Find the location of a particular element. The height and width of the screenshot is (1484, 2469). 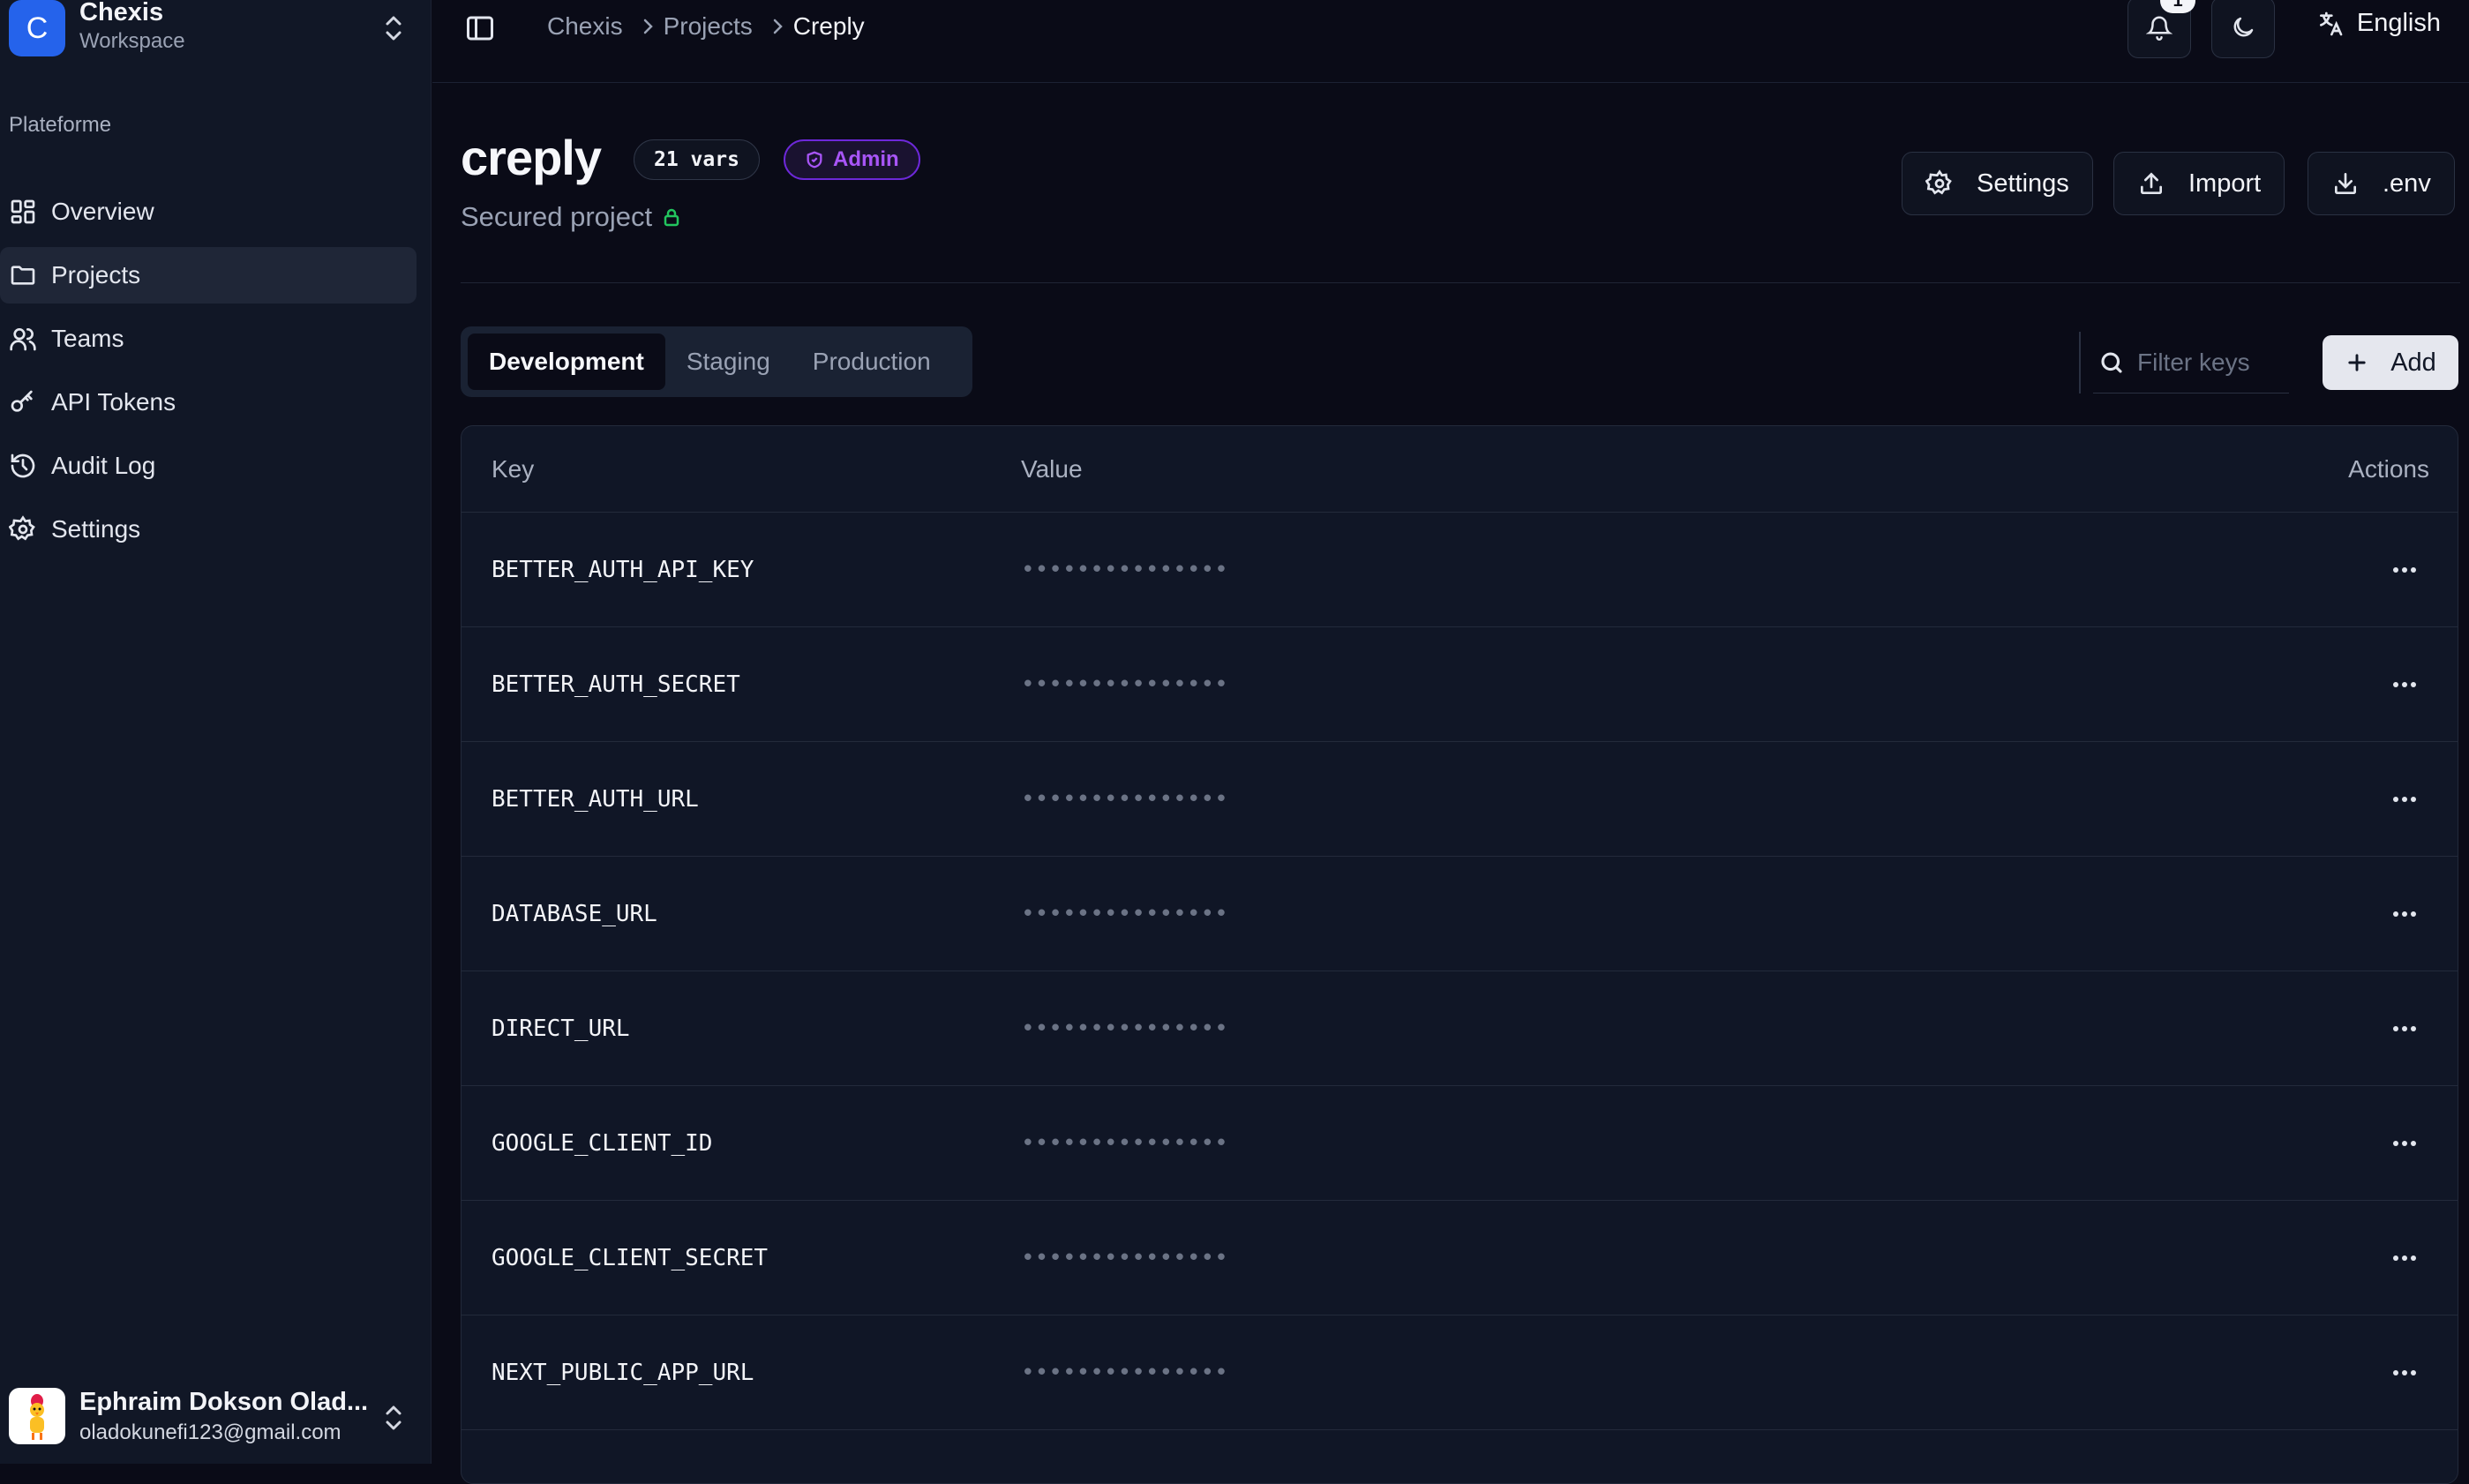

sidebar-toggle-icon is located at coordinates (480, 30).